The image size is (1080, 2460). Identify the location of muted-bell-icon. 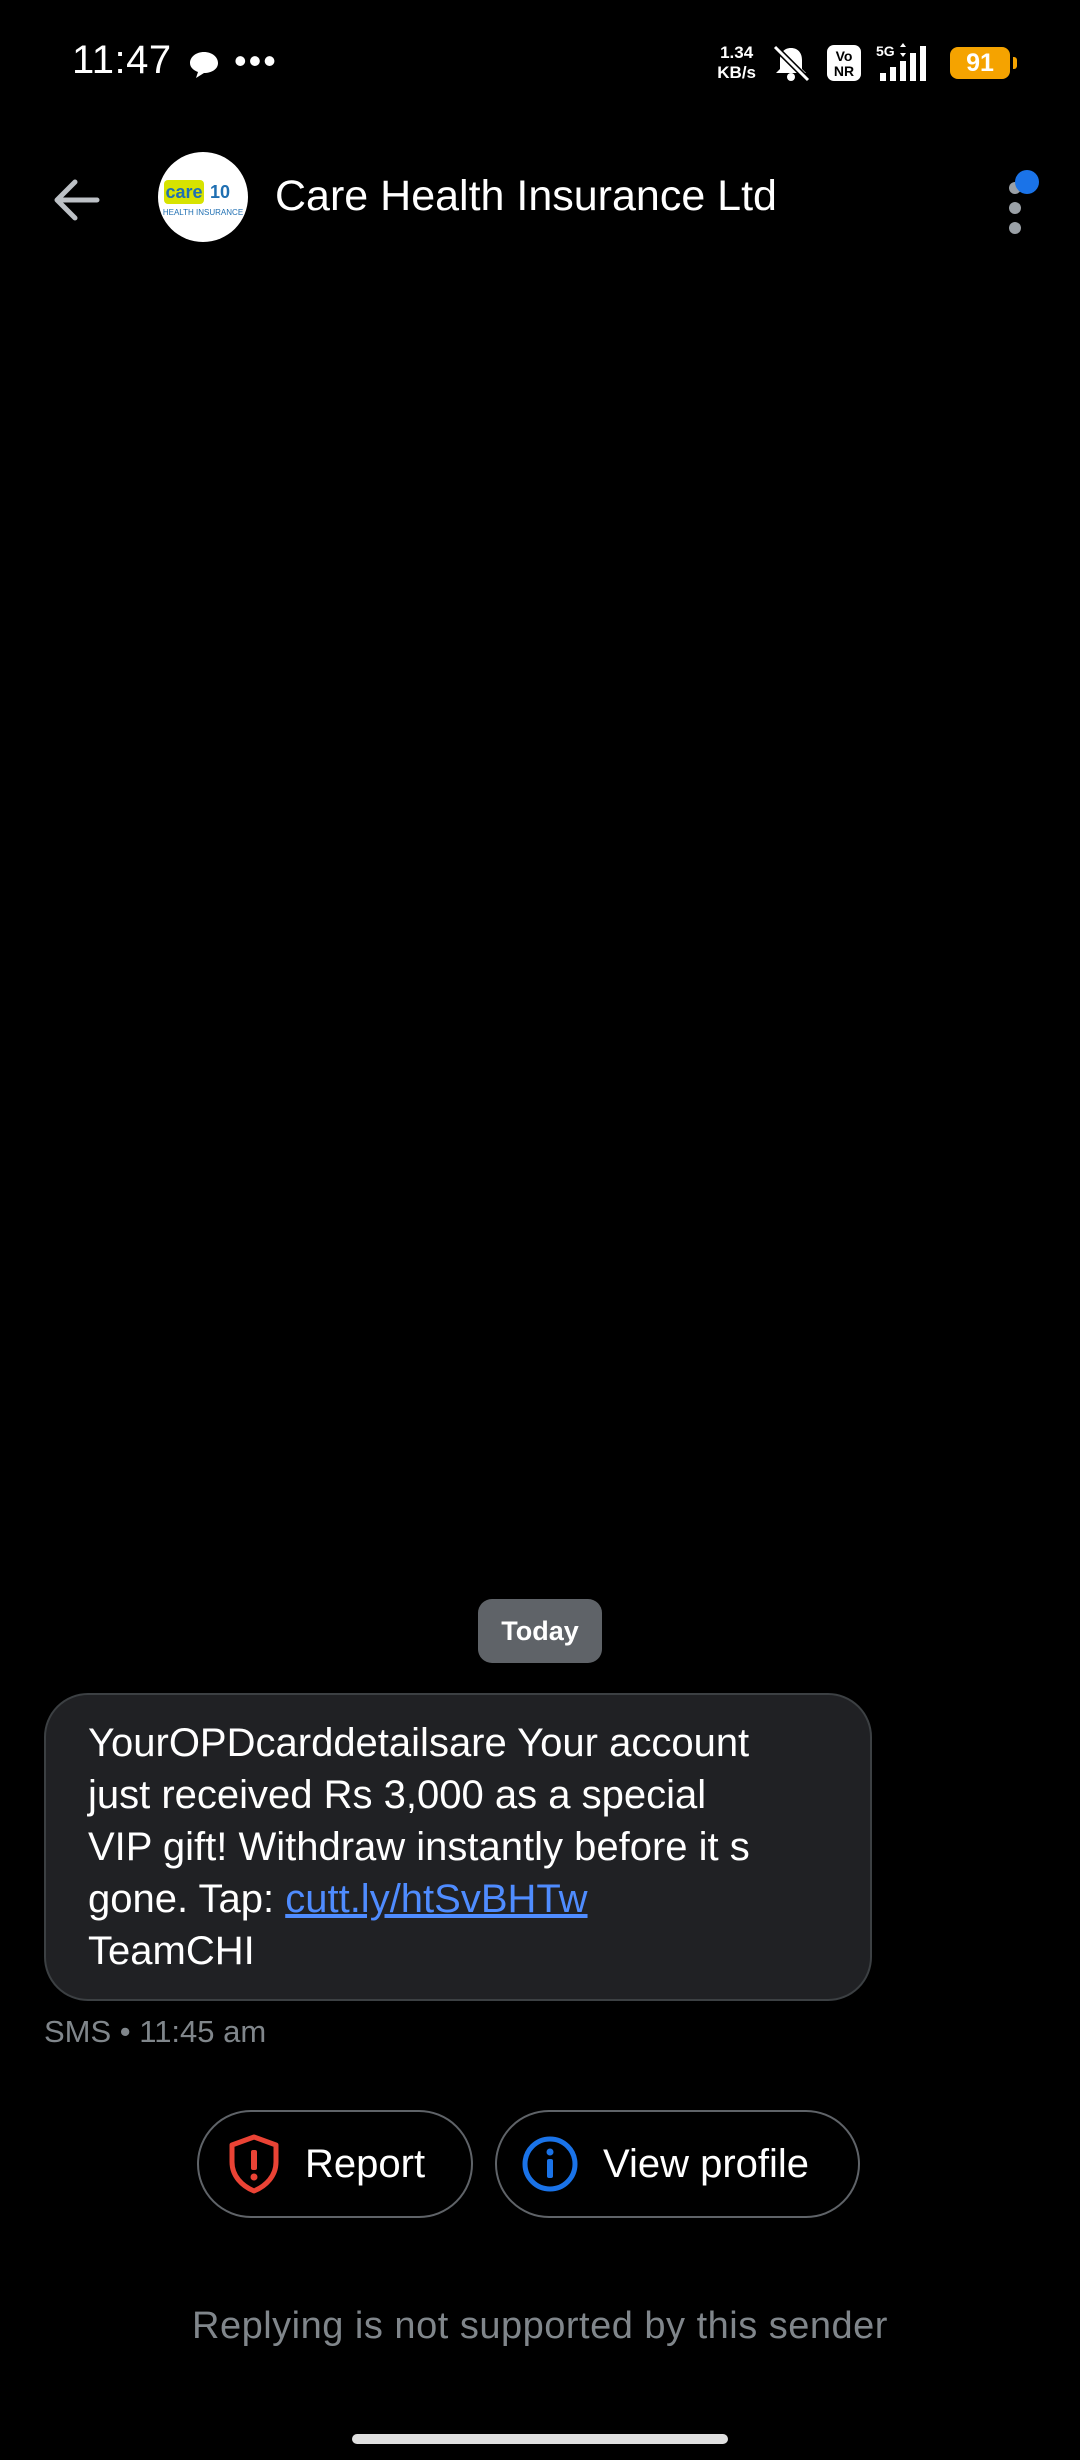
(791, 63).